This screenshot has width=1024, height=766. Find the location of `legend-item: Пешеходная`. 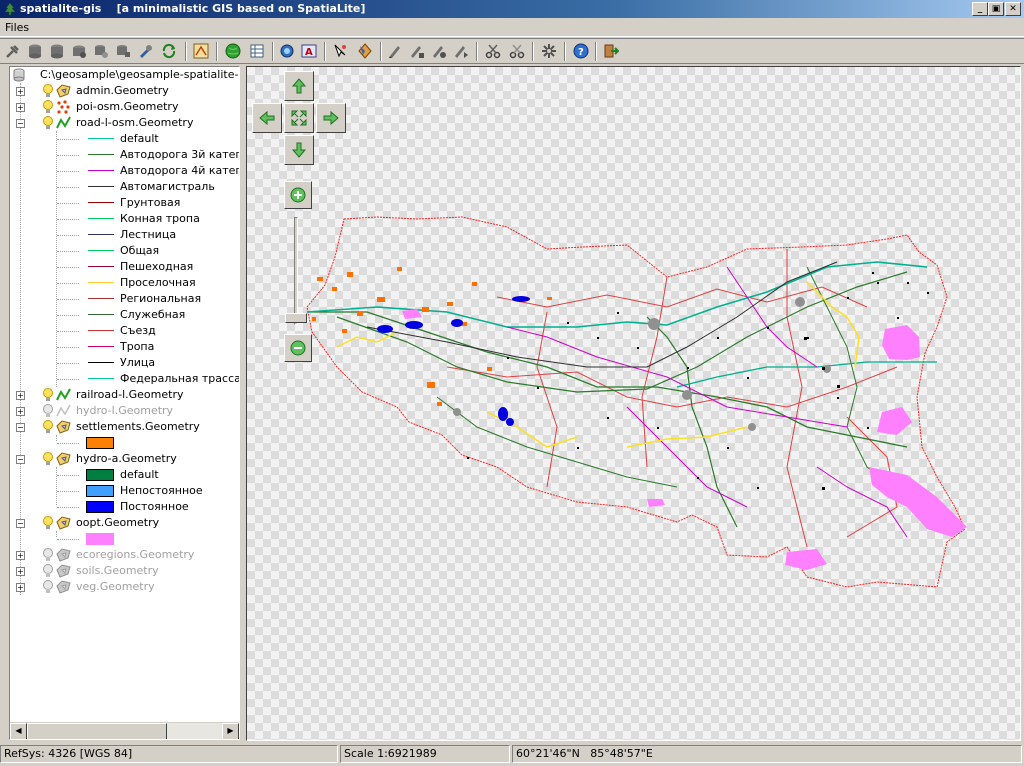

legend-item: Пешеходная is located at coordinates (124, 267).